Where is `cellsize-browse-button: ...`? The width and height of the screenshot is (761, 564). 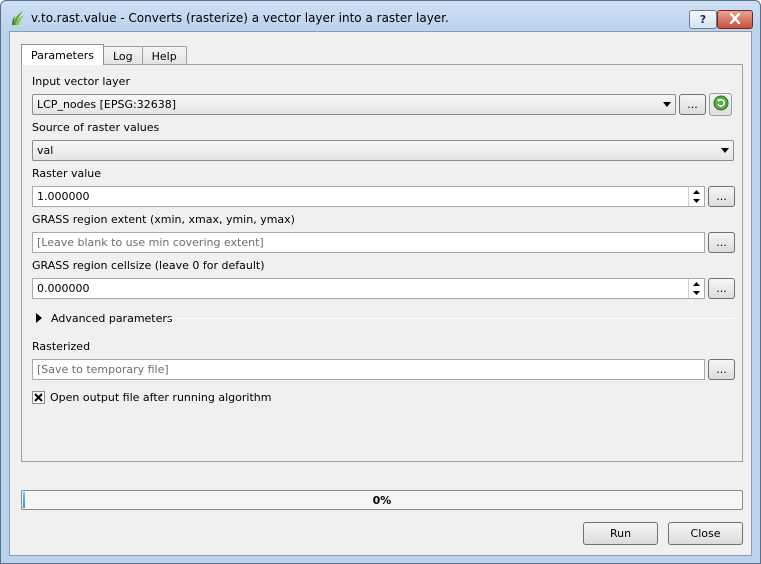
cellsize-browse-button: ... is located at coordinates (721, 288).